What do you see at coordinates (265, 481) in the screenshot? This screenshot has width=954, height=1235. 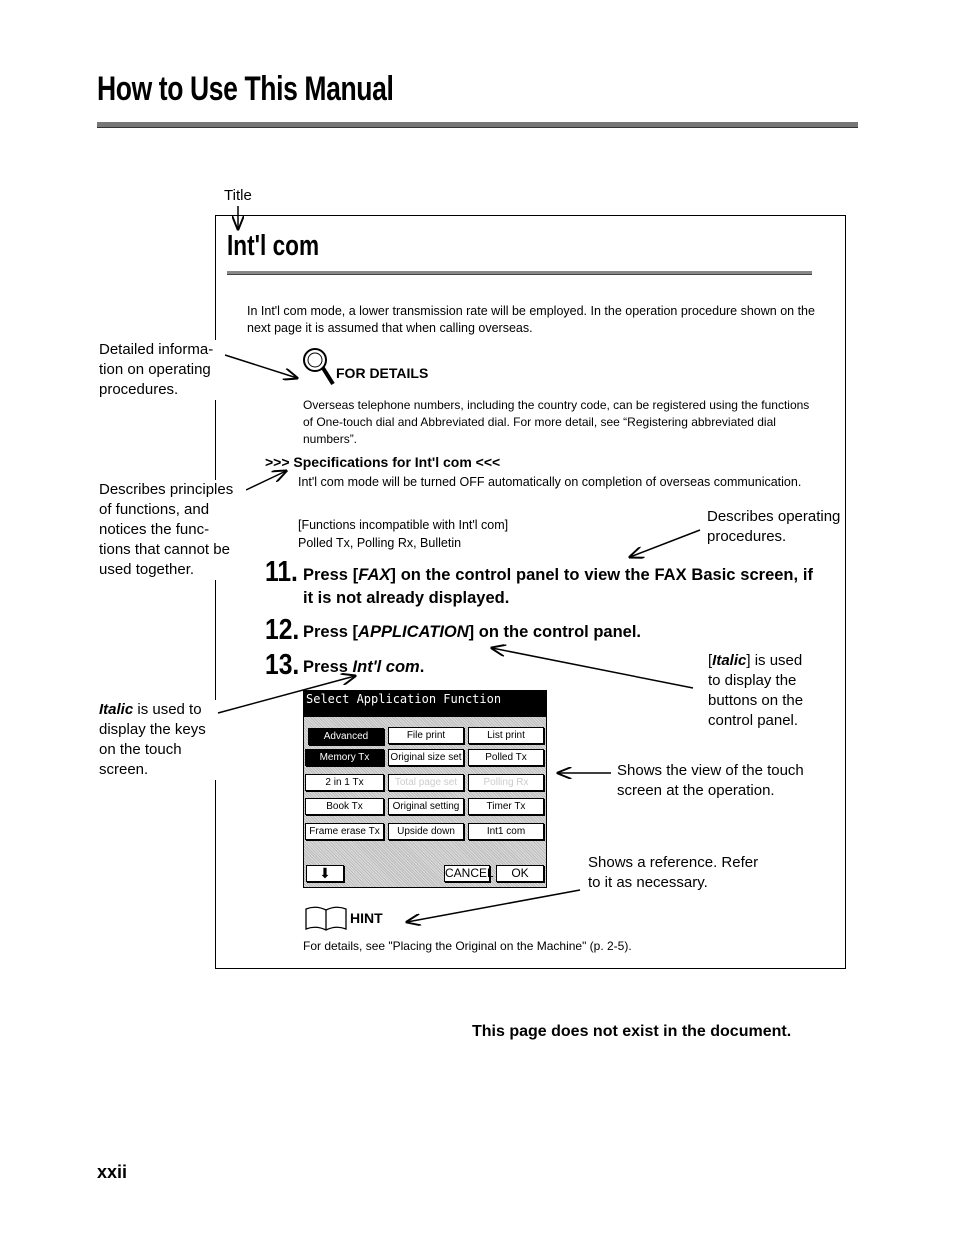 I see `arrow-principles` at bounding box center [265, 481].